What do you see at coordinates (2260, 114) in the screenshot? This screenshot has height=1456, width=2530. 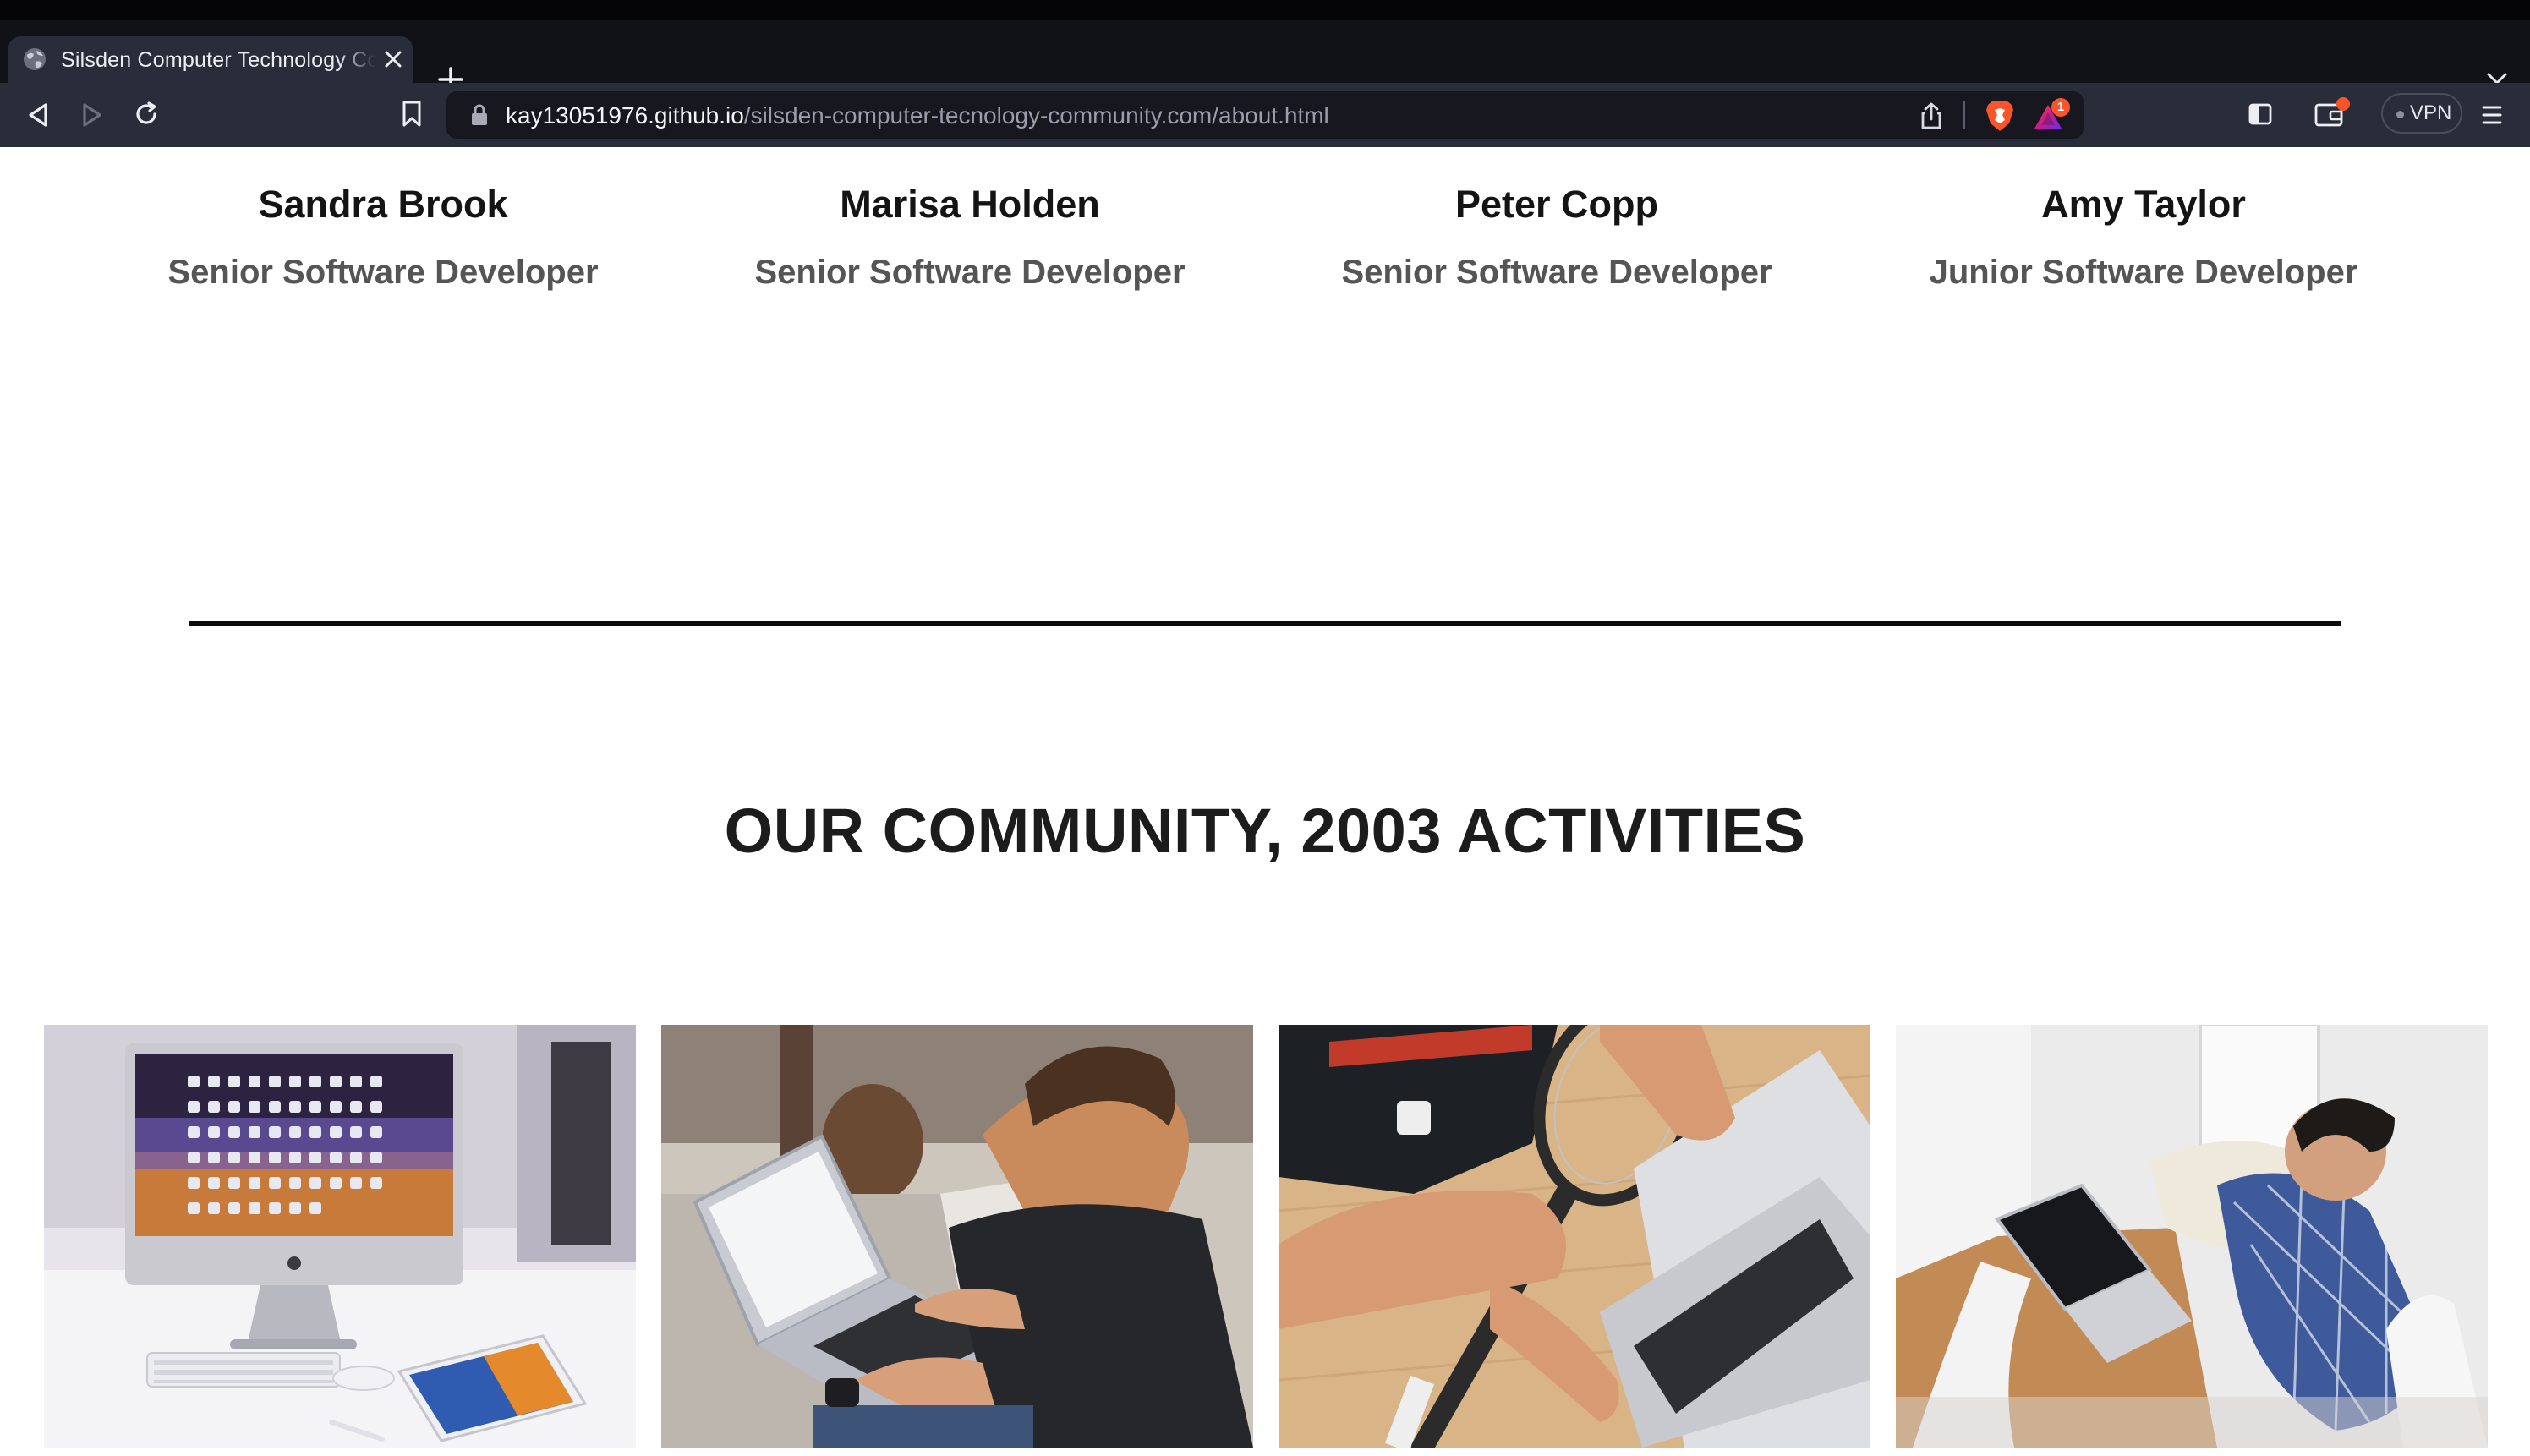 I see `sidebar-icon` at bounding box center [2260, 114].